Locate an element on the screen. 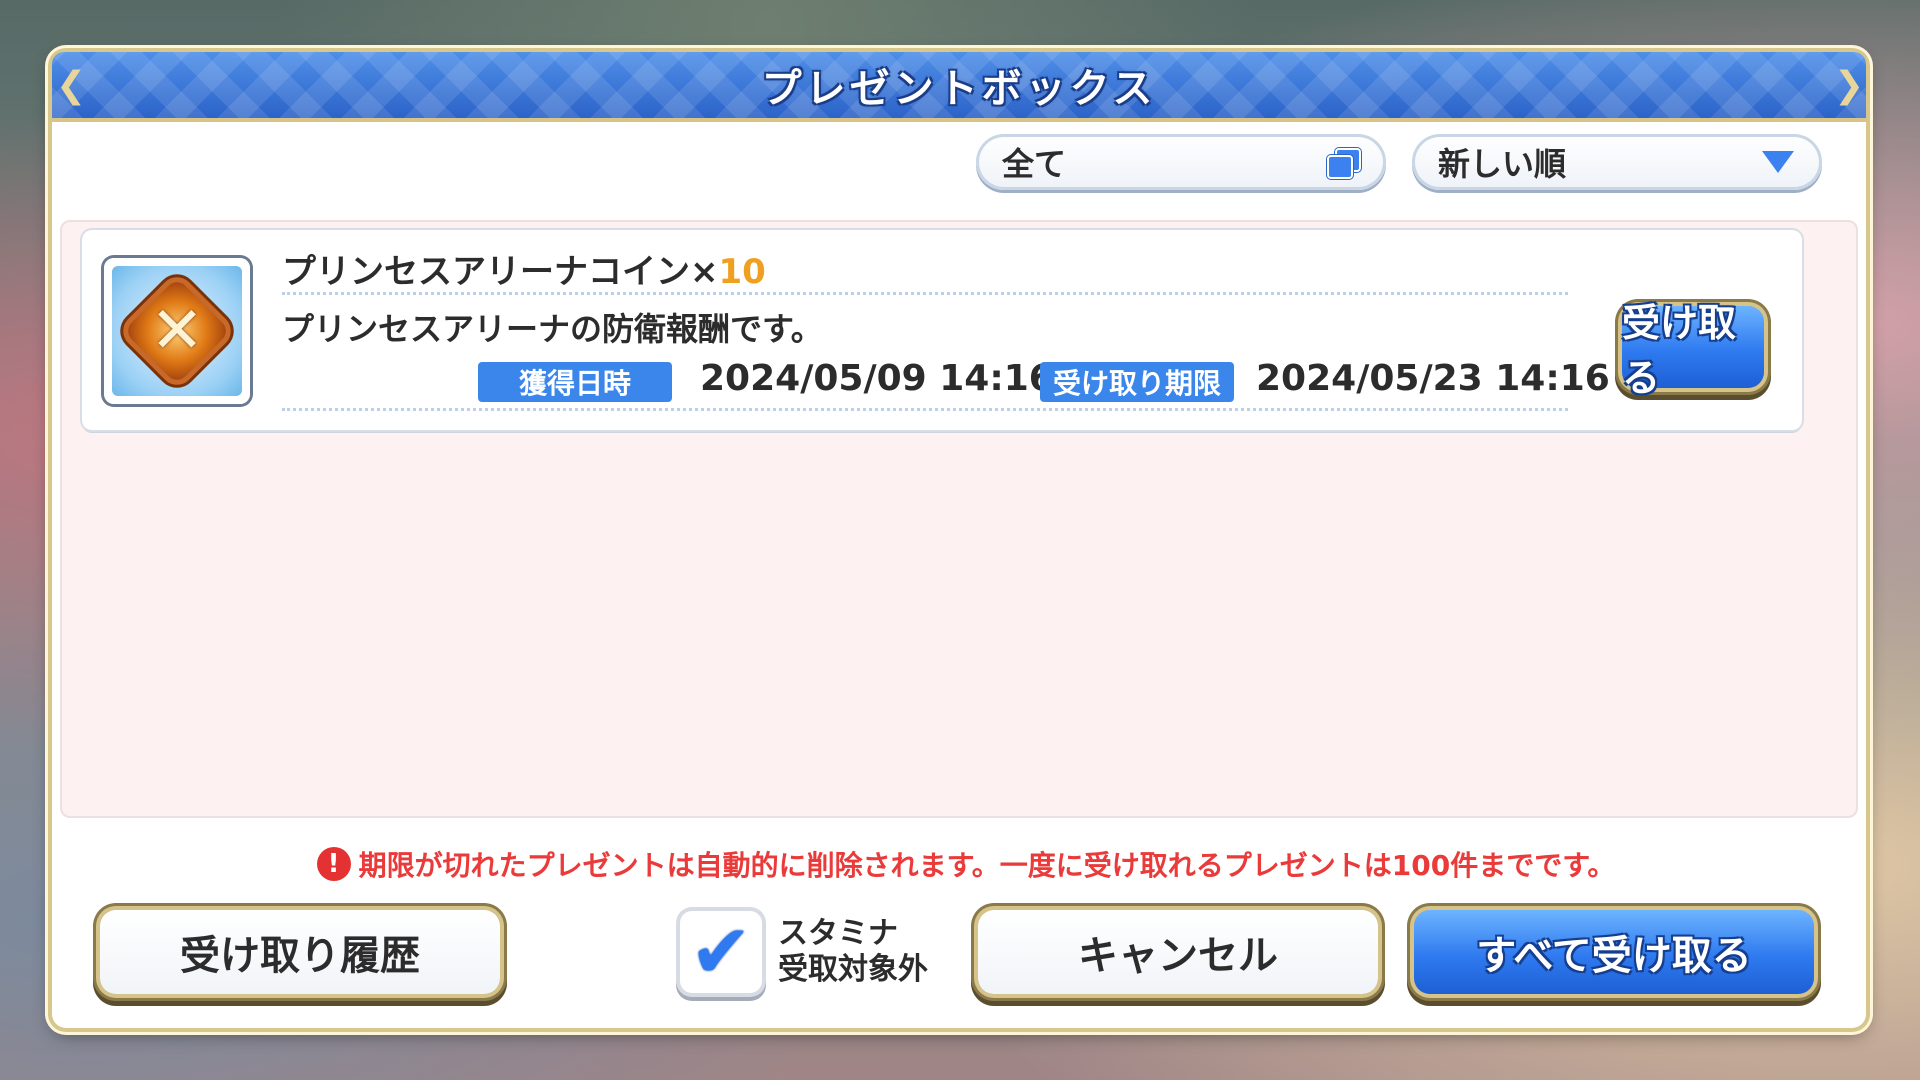 Image resolution: width=1920 pixels, height=1080 pixels. item-icon-frame: ✕ is located at coordinates (177, 331).